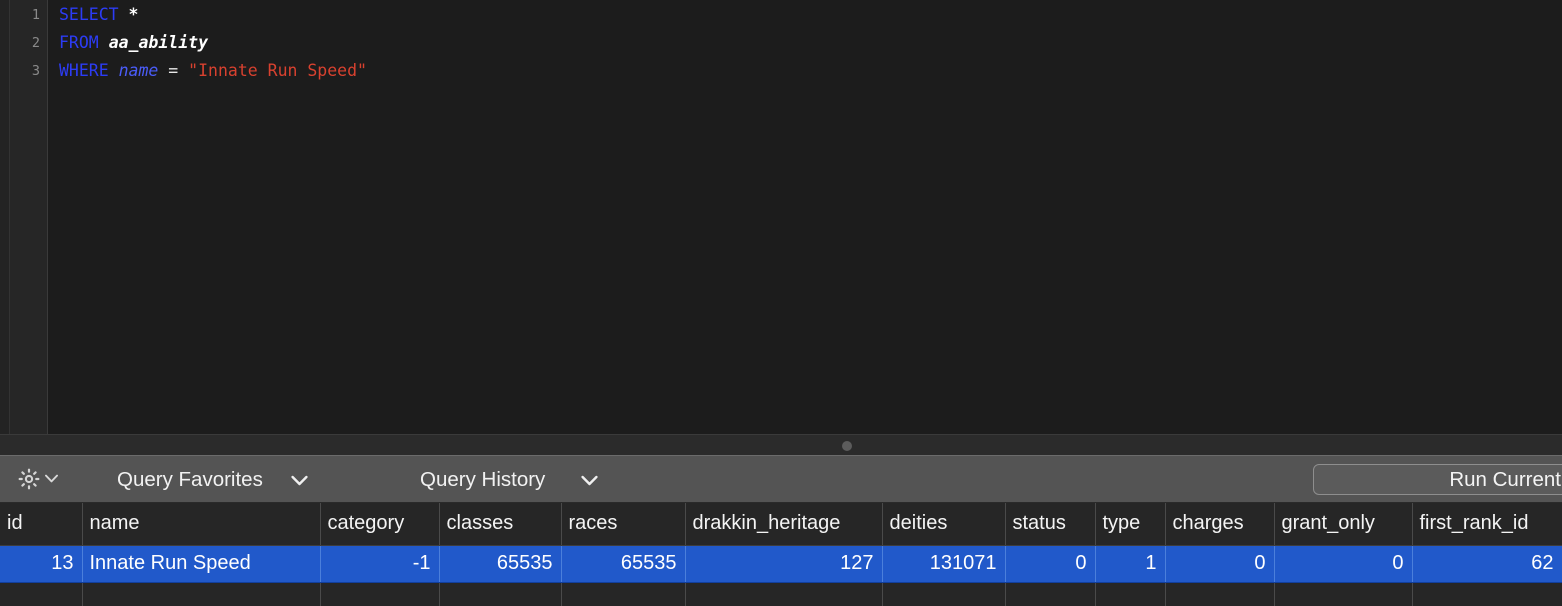 This screenshot has width=1562, height=606. What do you see at coordinates (1487, 524) in the screenshot?
I see `column-header-first_rank_id: first_rank_id` at bounding box center [1487, 524].